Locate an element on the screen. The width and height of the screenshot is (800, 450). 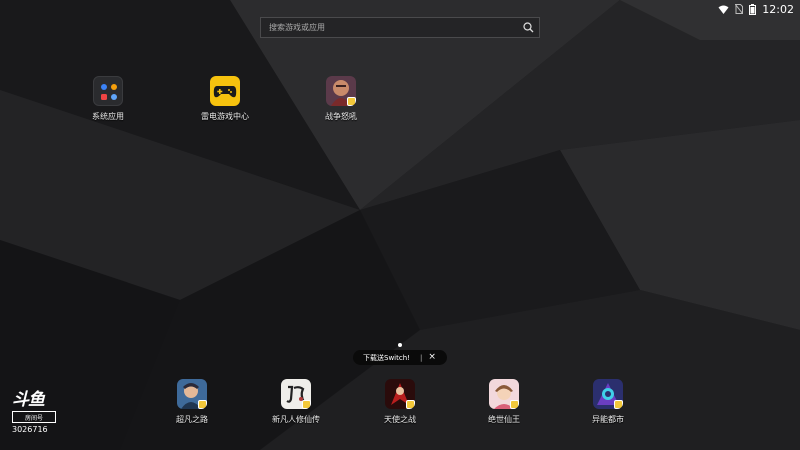
app-system-apps: 系统应用 is located at coordinates (108, 99).